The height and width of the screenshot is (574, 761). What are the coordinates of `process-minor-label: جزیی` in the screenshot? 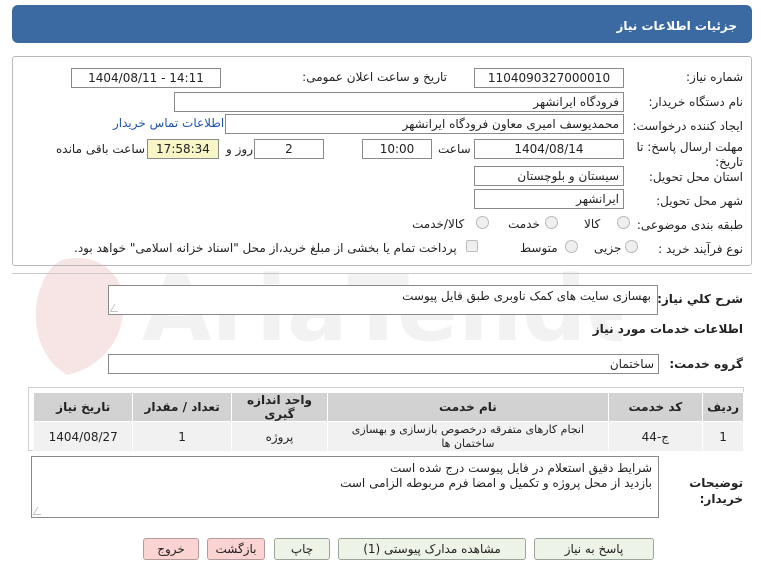 It's located at (608, 248).